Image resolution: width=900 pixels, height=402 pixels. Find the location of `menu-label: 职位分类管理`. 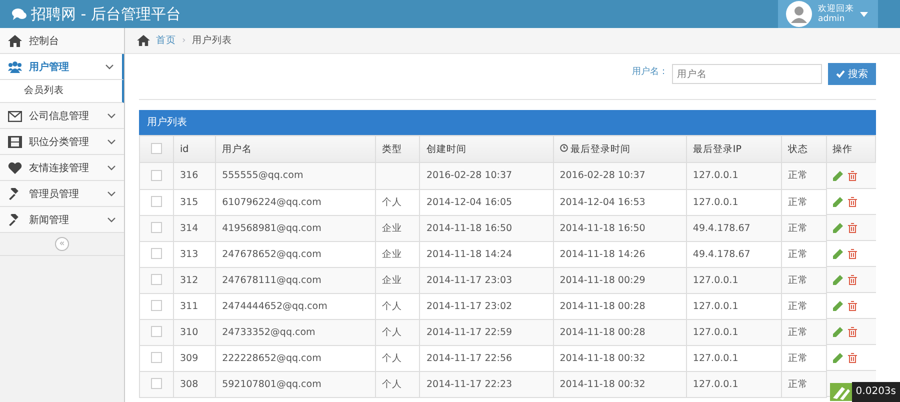

menu-label: 职位分类管理 is located at coordinates (59, 142).